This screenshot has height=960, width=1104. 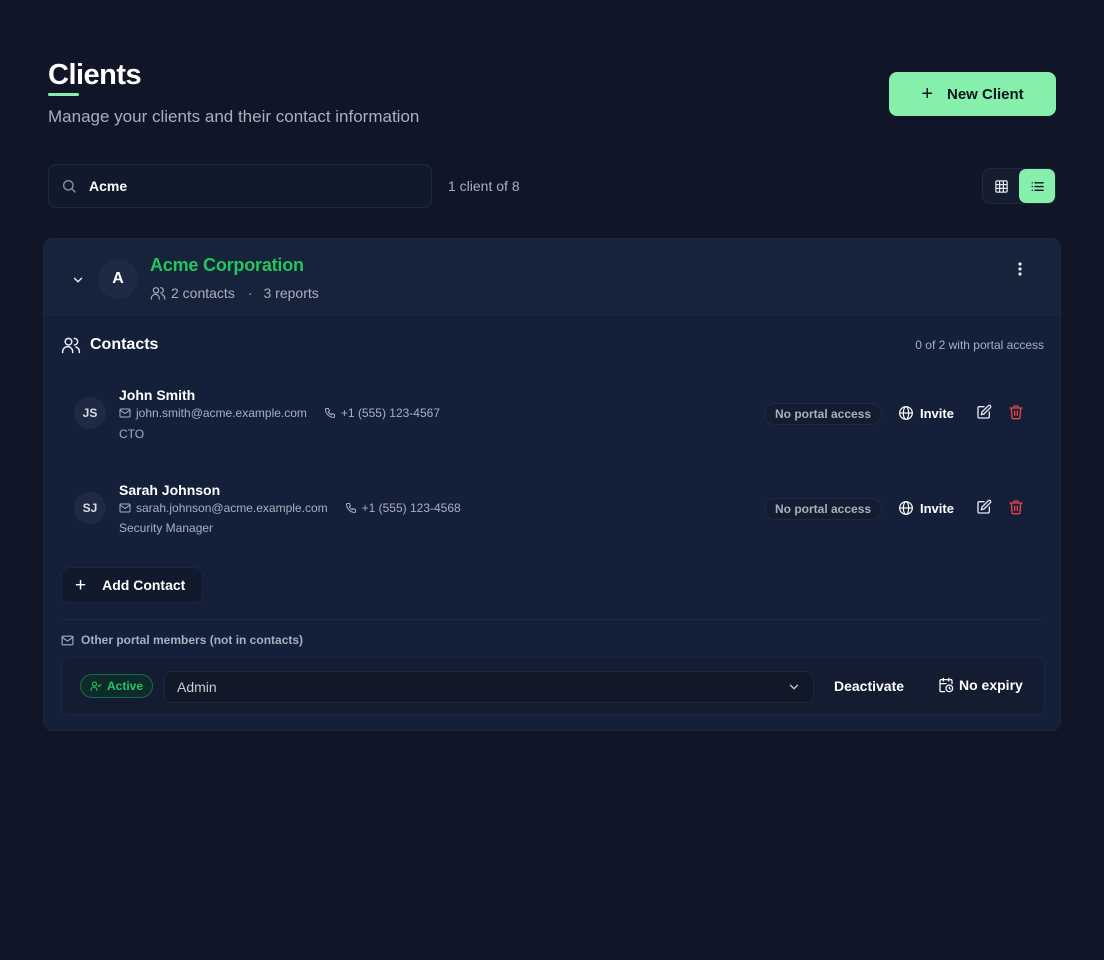 I want to click on contacts-count: 2 contacts, so click(x=203, y=293).